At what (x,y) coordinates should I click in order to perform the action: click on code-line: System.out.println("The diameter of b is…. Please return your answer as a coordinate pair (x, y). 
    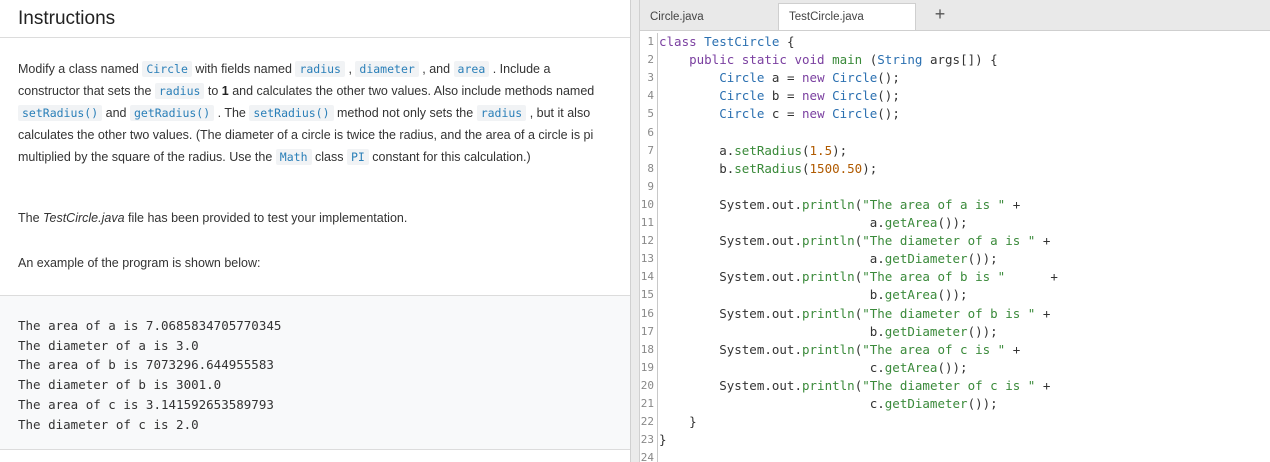
    Looking at the image, I should click on (854, 314).